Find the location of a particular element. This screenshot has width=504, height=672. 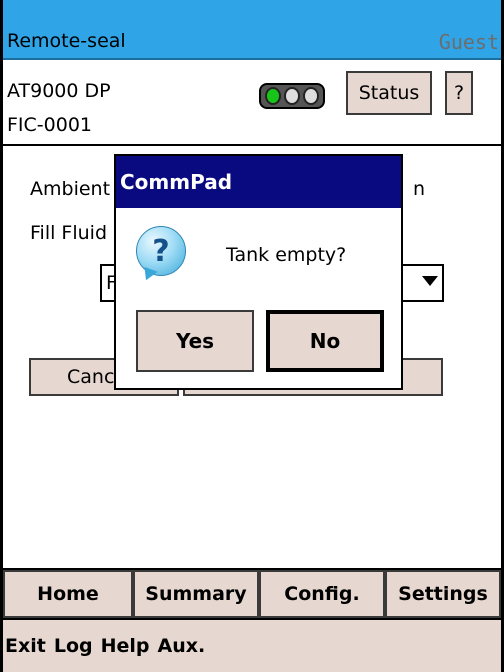

tab-bar: Home Summary Config. Settings is located at coordinates (252, 593).